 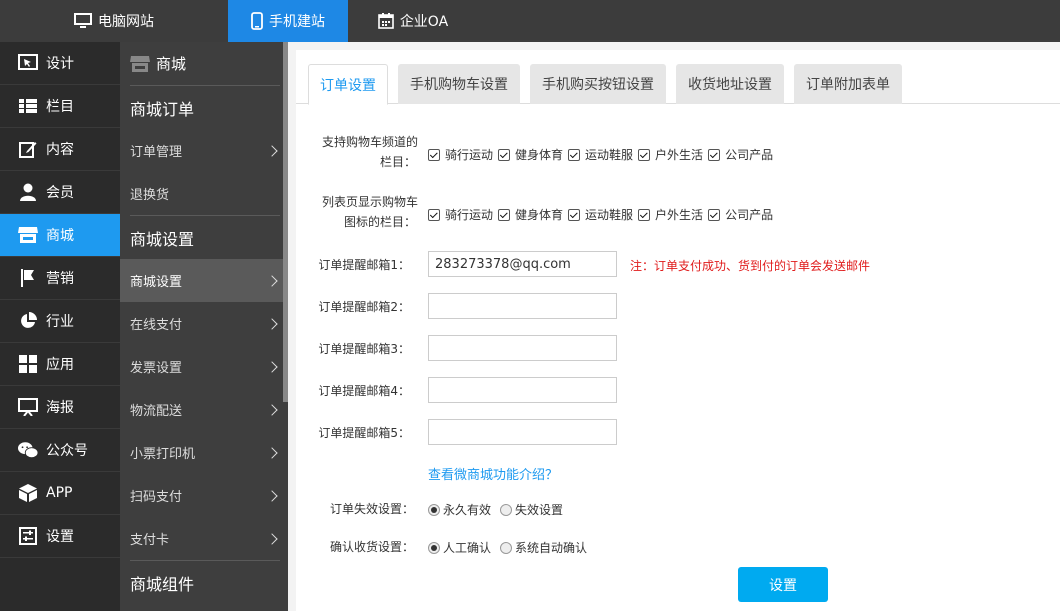 What do you see at coordinates (397, 162) in the screenshot?
I see `label-line: 栏目：` at bounding box center [397, 162].